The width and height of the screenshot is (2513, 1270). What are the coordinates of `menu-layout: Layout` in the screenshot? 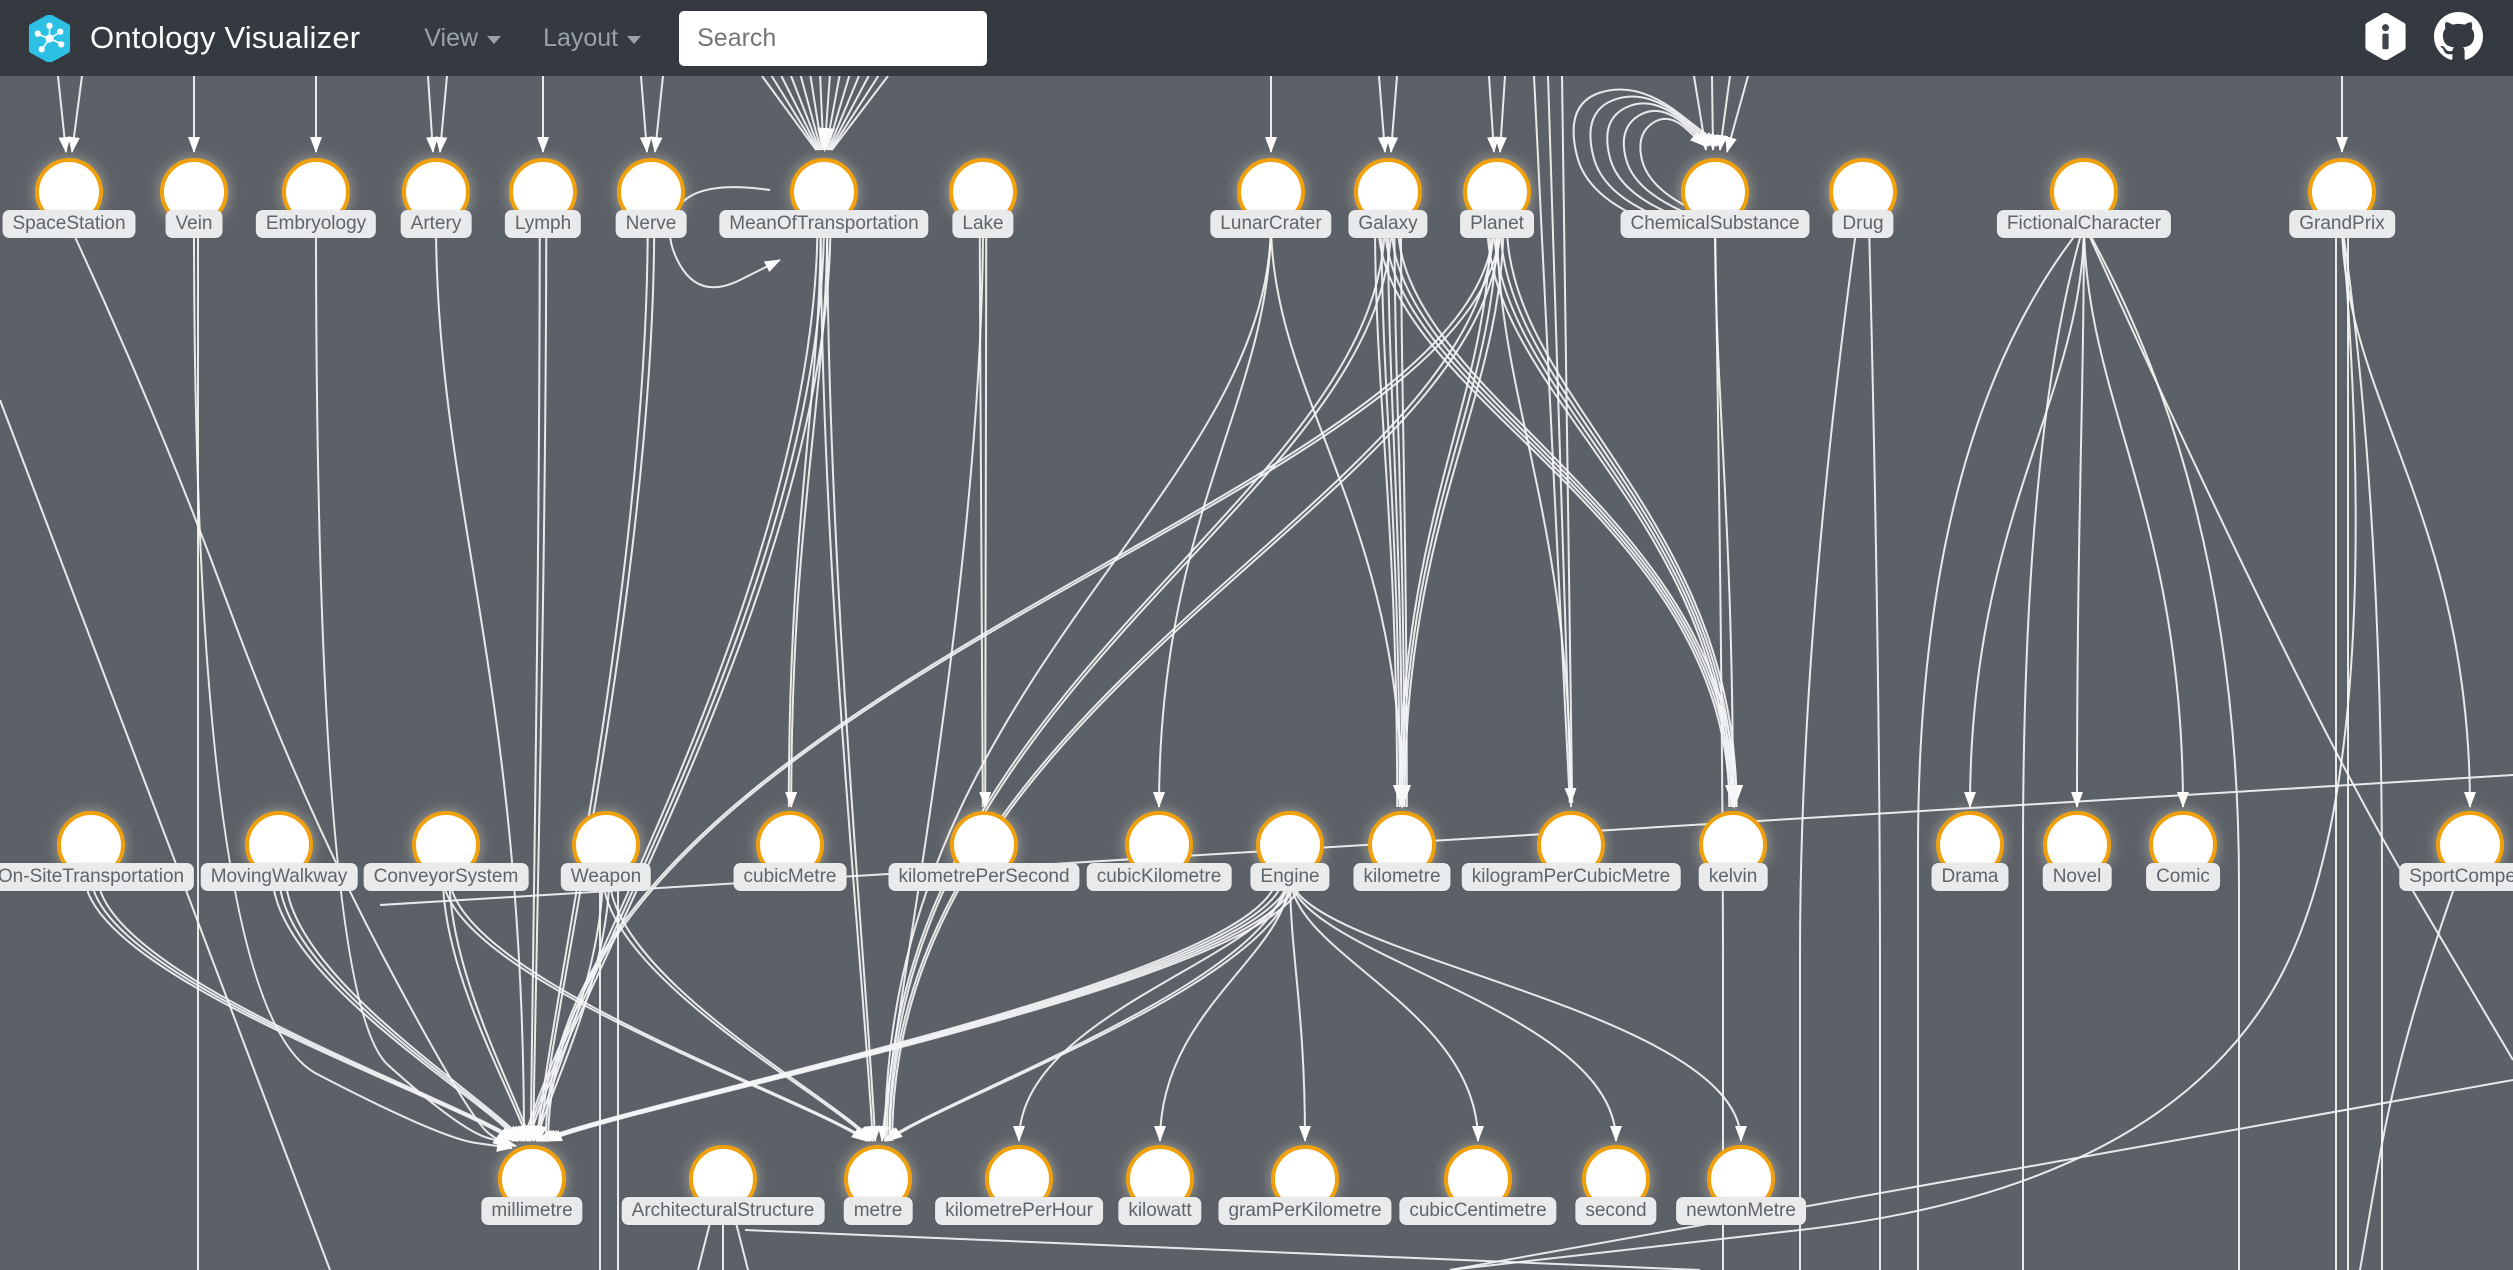 It's located at (592, 38).